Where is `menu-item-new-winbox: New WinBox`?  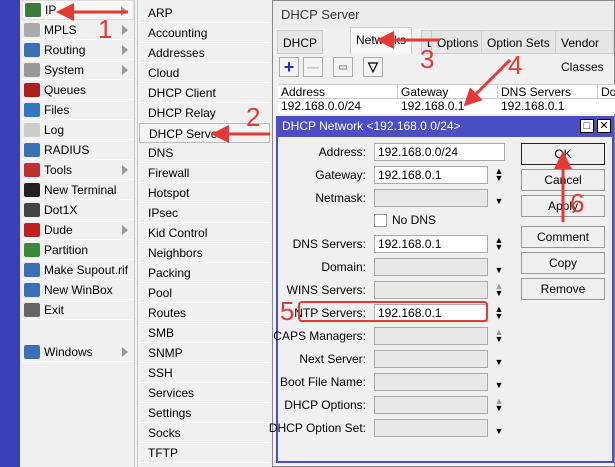
menu-item-new-winbox: New WinBox is located at coordinates (78, 290).